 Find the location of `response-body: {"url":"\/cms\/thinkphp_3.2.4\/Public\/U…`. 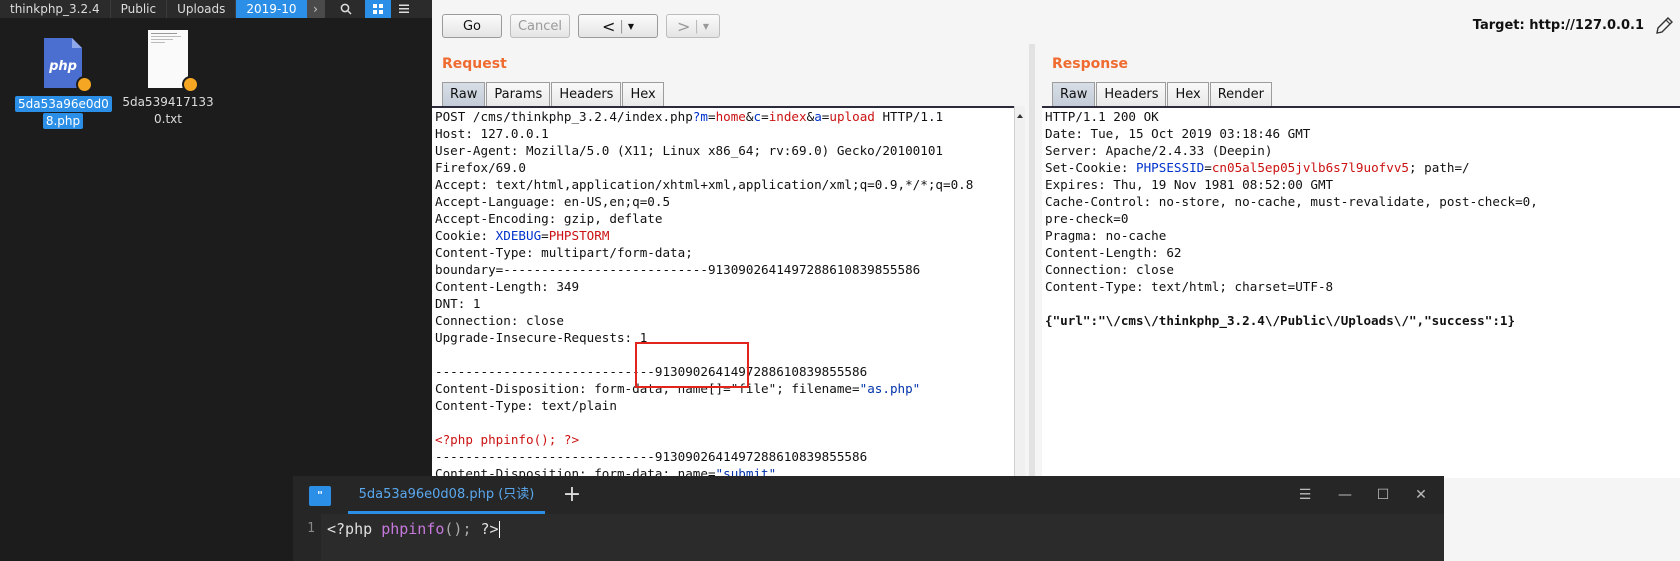

response-body: {"url":"\/cms\/thinkphp_3.2.4\/Public\/U… is located at coordinates (1280, 320).